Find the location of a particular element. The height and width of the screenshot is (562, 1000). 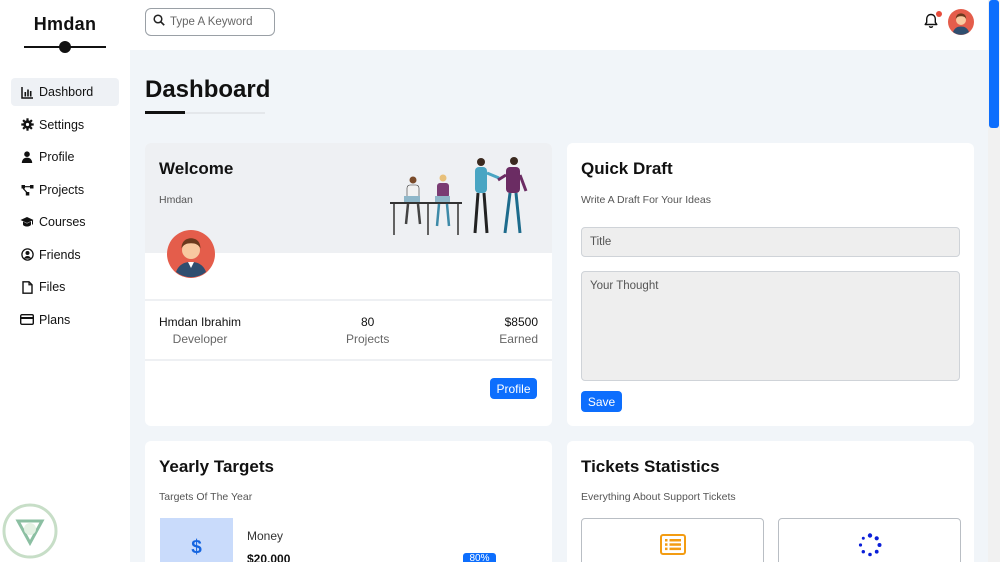

sidebar-item-dashboard: Dashbord is located at coordinates (65, 92).